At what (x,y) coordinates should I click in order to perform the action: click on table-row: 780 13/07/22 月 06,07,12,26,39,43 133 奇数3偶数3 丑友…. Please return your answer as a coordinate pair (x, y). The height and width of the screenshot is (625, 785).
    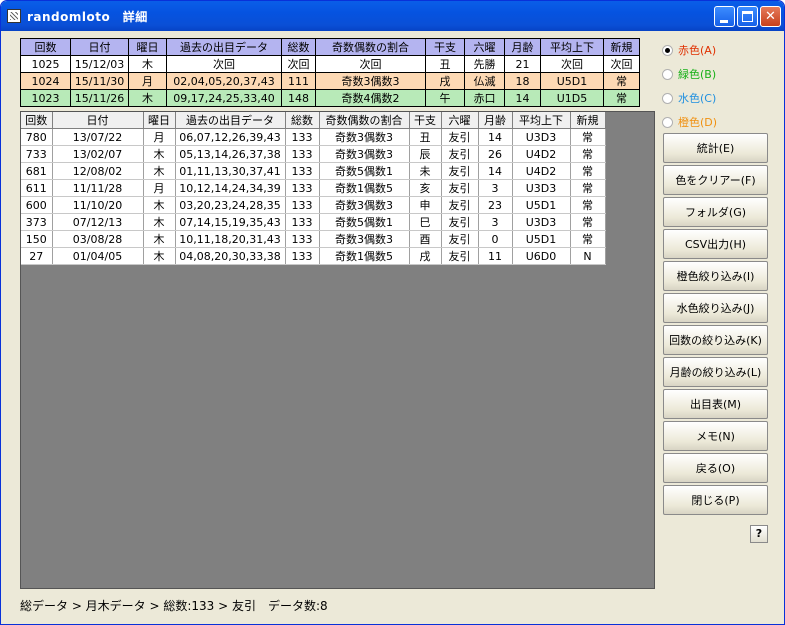
    Looking at the image, I should click on (313, 137).